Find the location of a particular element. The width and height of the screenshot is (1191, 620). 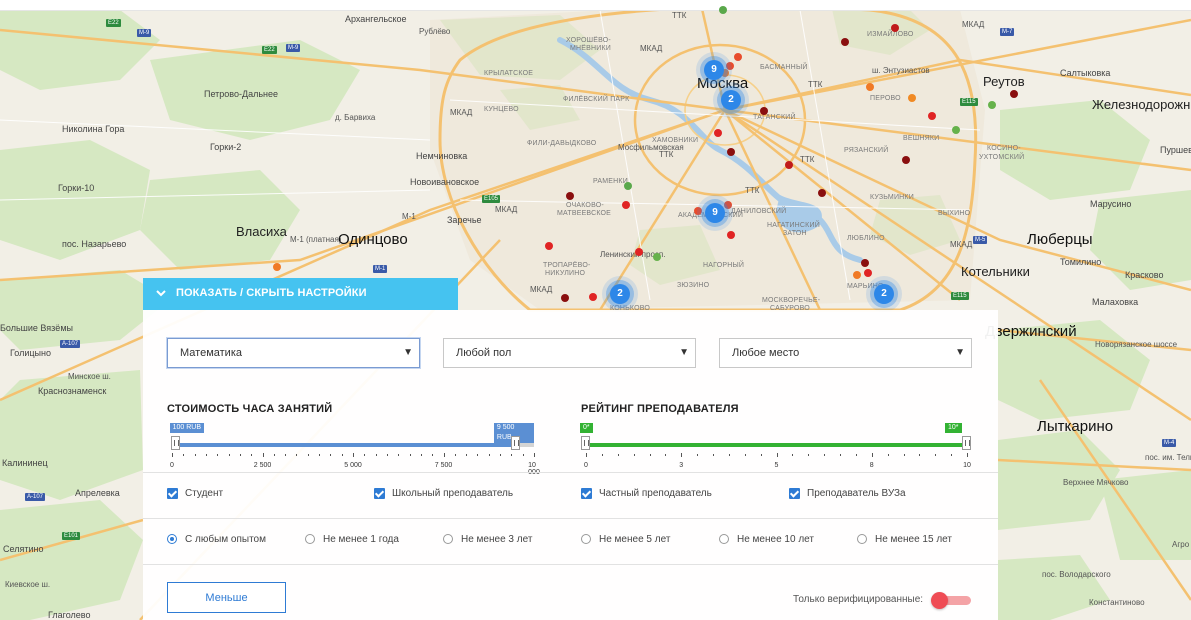

rating-track-fill is located at coordinates (776, 445).